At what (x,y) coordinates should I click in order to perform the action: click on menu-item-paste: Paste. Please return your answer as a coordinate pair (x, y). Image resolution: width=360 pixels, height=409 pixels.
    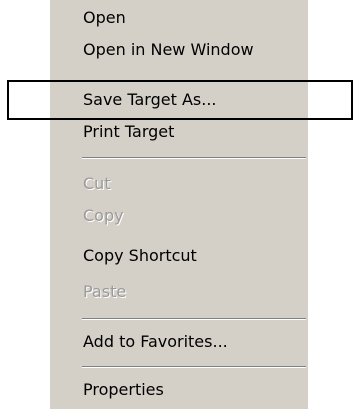
    Looking at the image, I should click on (105, 291).